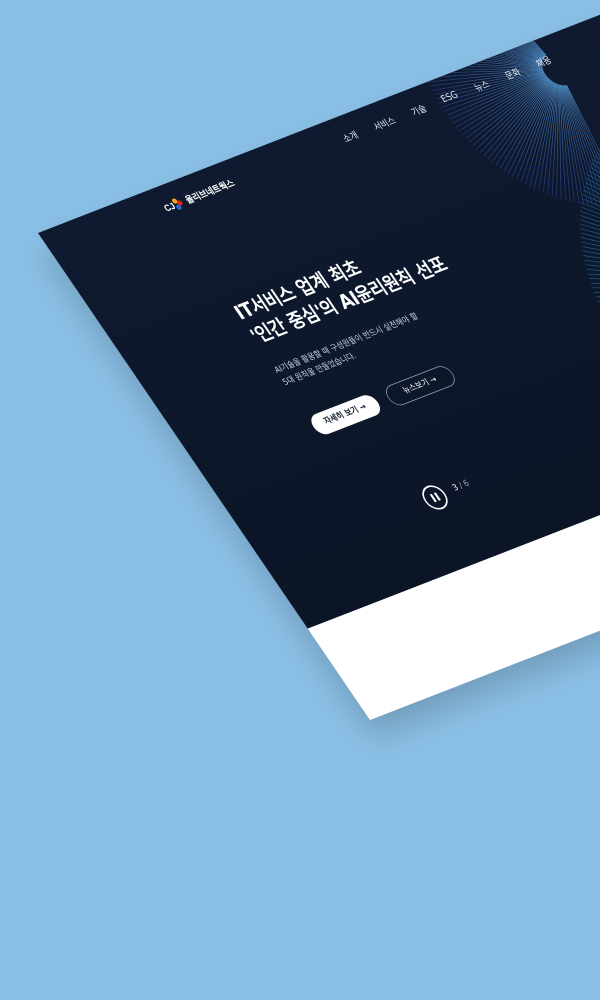  I want to click on view-details-button: 자세히 보기 →, so click(345, 415).